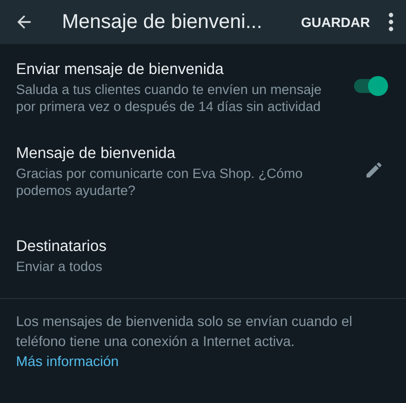 This screenshot has width=406, height=403. What do you see at coordinates (169, 98) in the screenshot?
I see `setting-description: Saluda a tus clientes cuando te envíen un mensaje por primera vez o después de 14 días sin actividad` at bounding box center [169, 98].